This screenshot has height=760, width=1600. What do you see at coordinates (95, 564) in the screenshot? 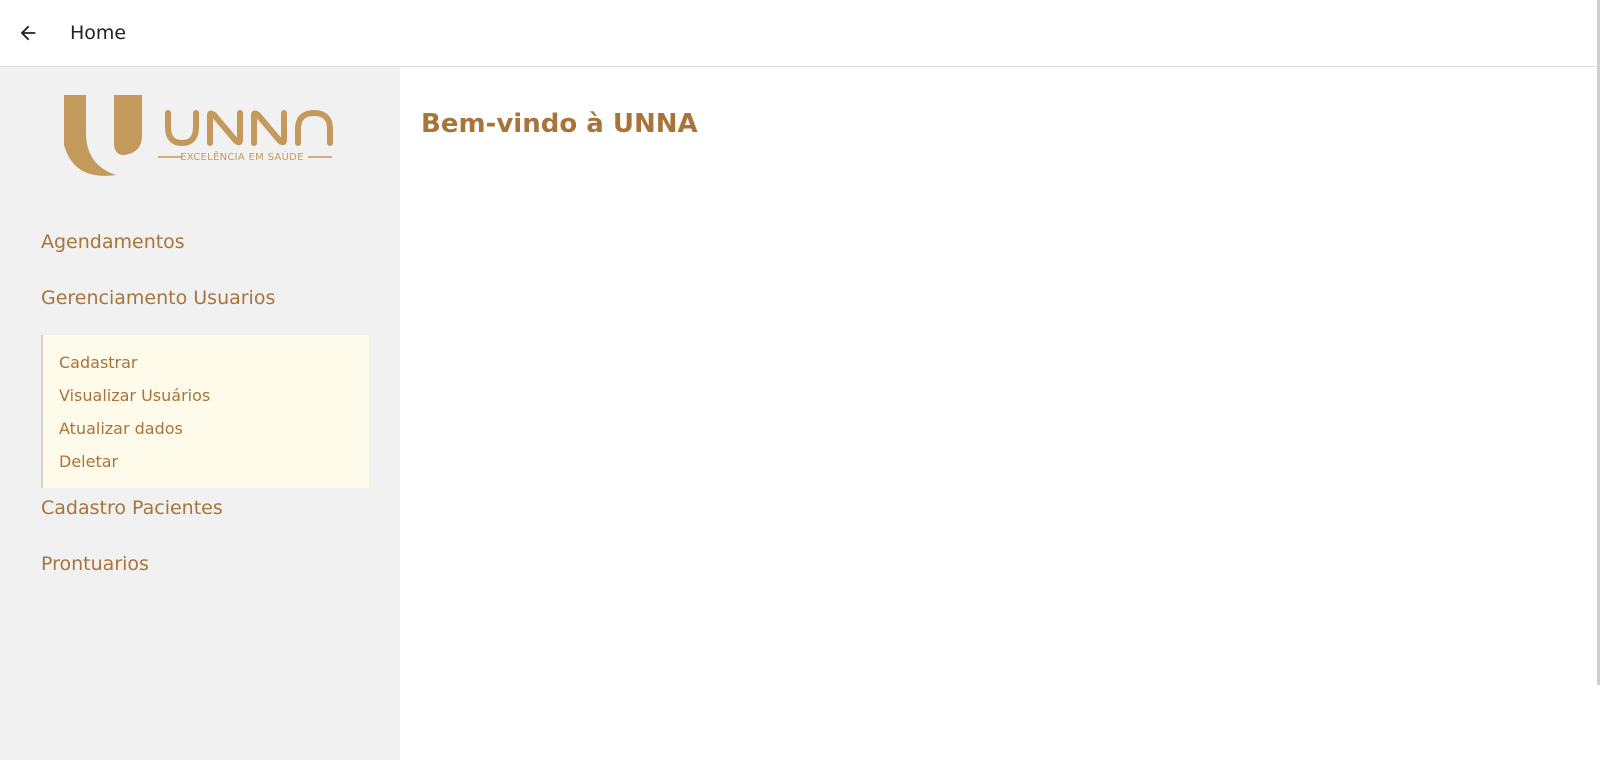
I see `sidebar-item-prontuarios: Prontuarios` at bounding box center [95, 564].